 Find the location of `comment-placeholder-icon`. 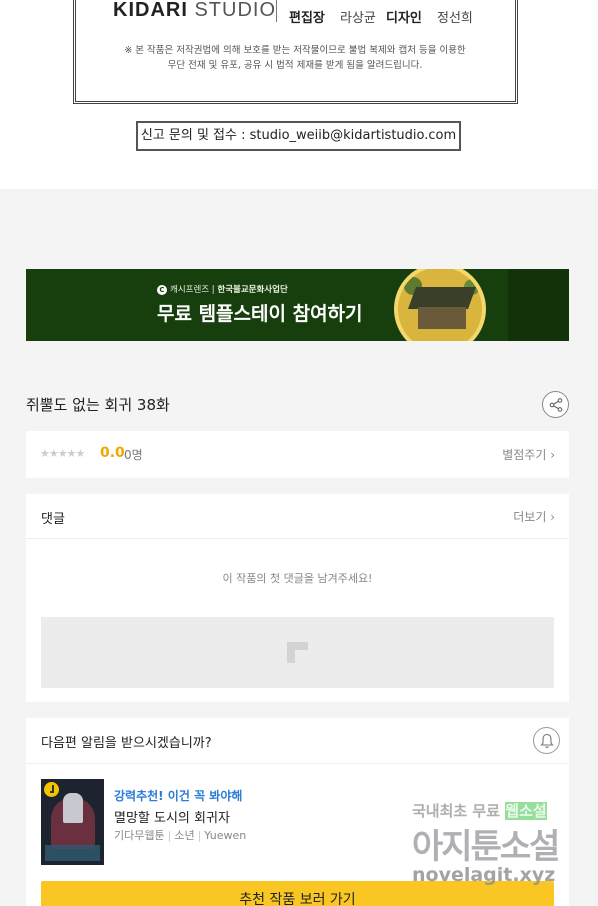

comment-placeholder-icon is located at coordinates (297, 652).